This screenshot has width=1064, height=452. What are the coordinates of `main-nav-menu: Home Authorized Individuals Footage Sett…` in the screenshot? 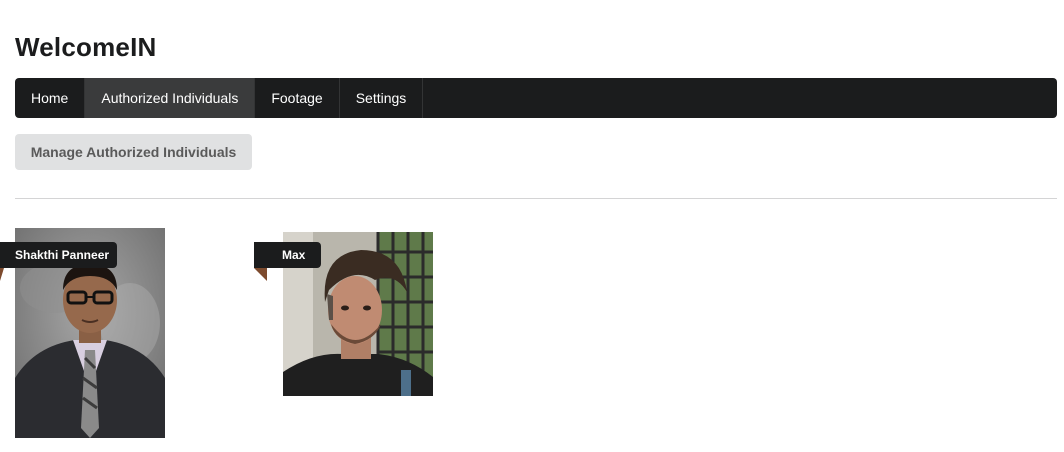 It's located at (536, 98).